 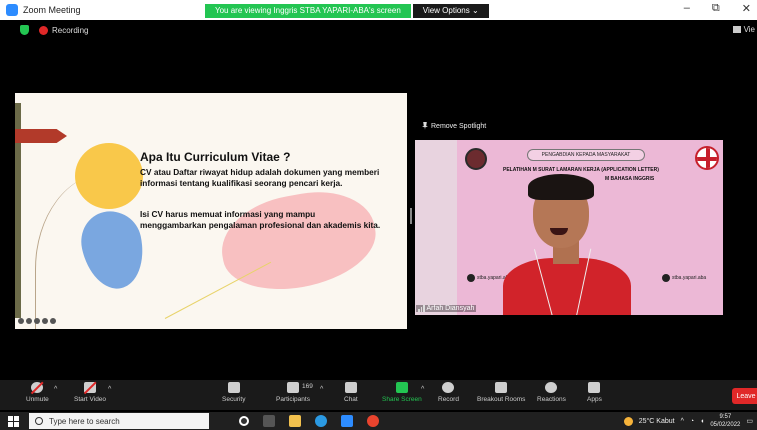 I want to click on security-button: Security, so click(x=233, y=392).